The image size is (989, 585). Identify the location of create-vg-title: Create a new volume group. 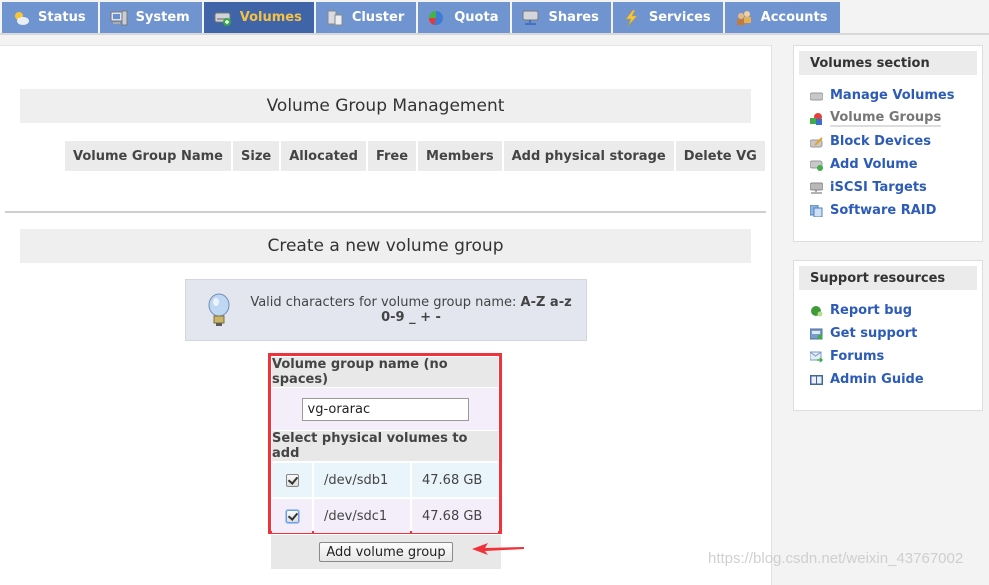
(385, 246).